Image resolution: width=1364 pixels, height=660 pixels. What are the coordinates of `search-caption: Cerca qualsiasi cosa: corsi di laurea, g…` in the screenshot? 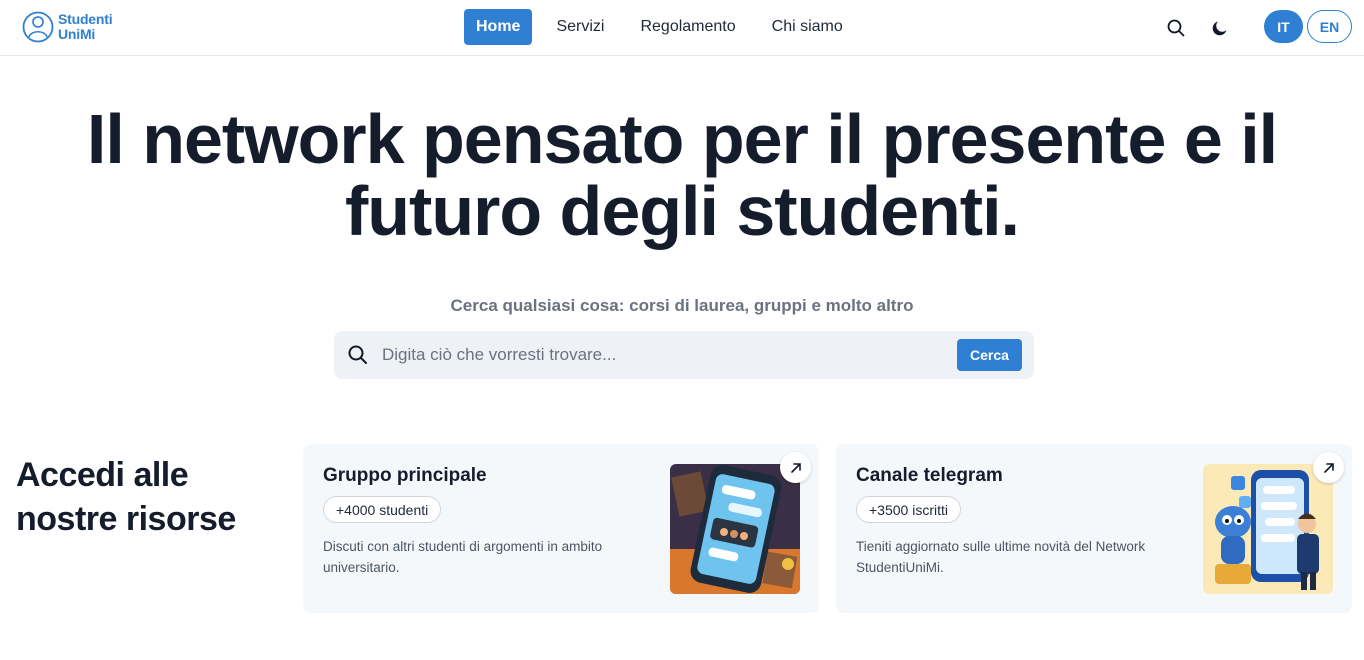 It's located at (682, 305).